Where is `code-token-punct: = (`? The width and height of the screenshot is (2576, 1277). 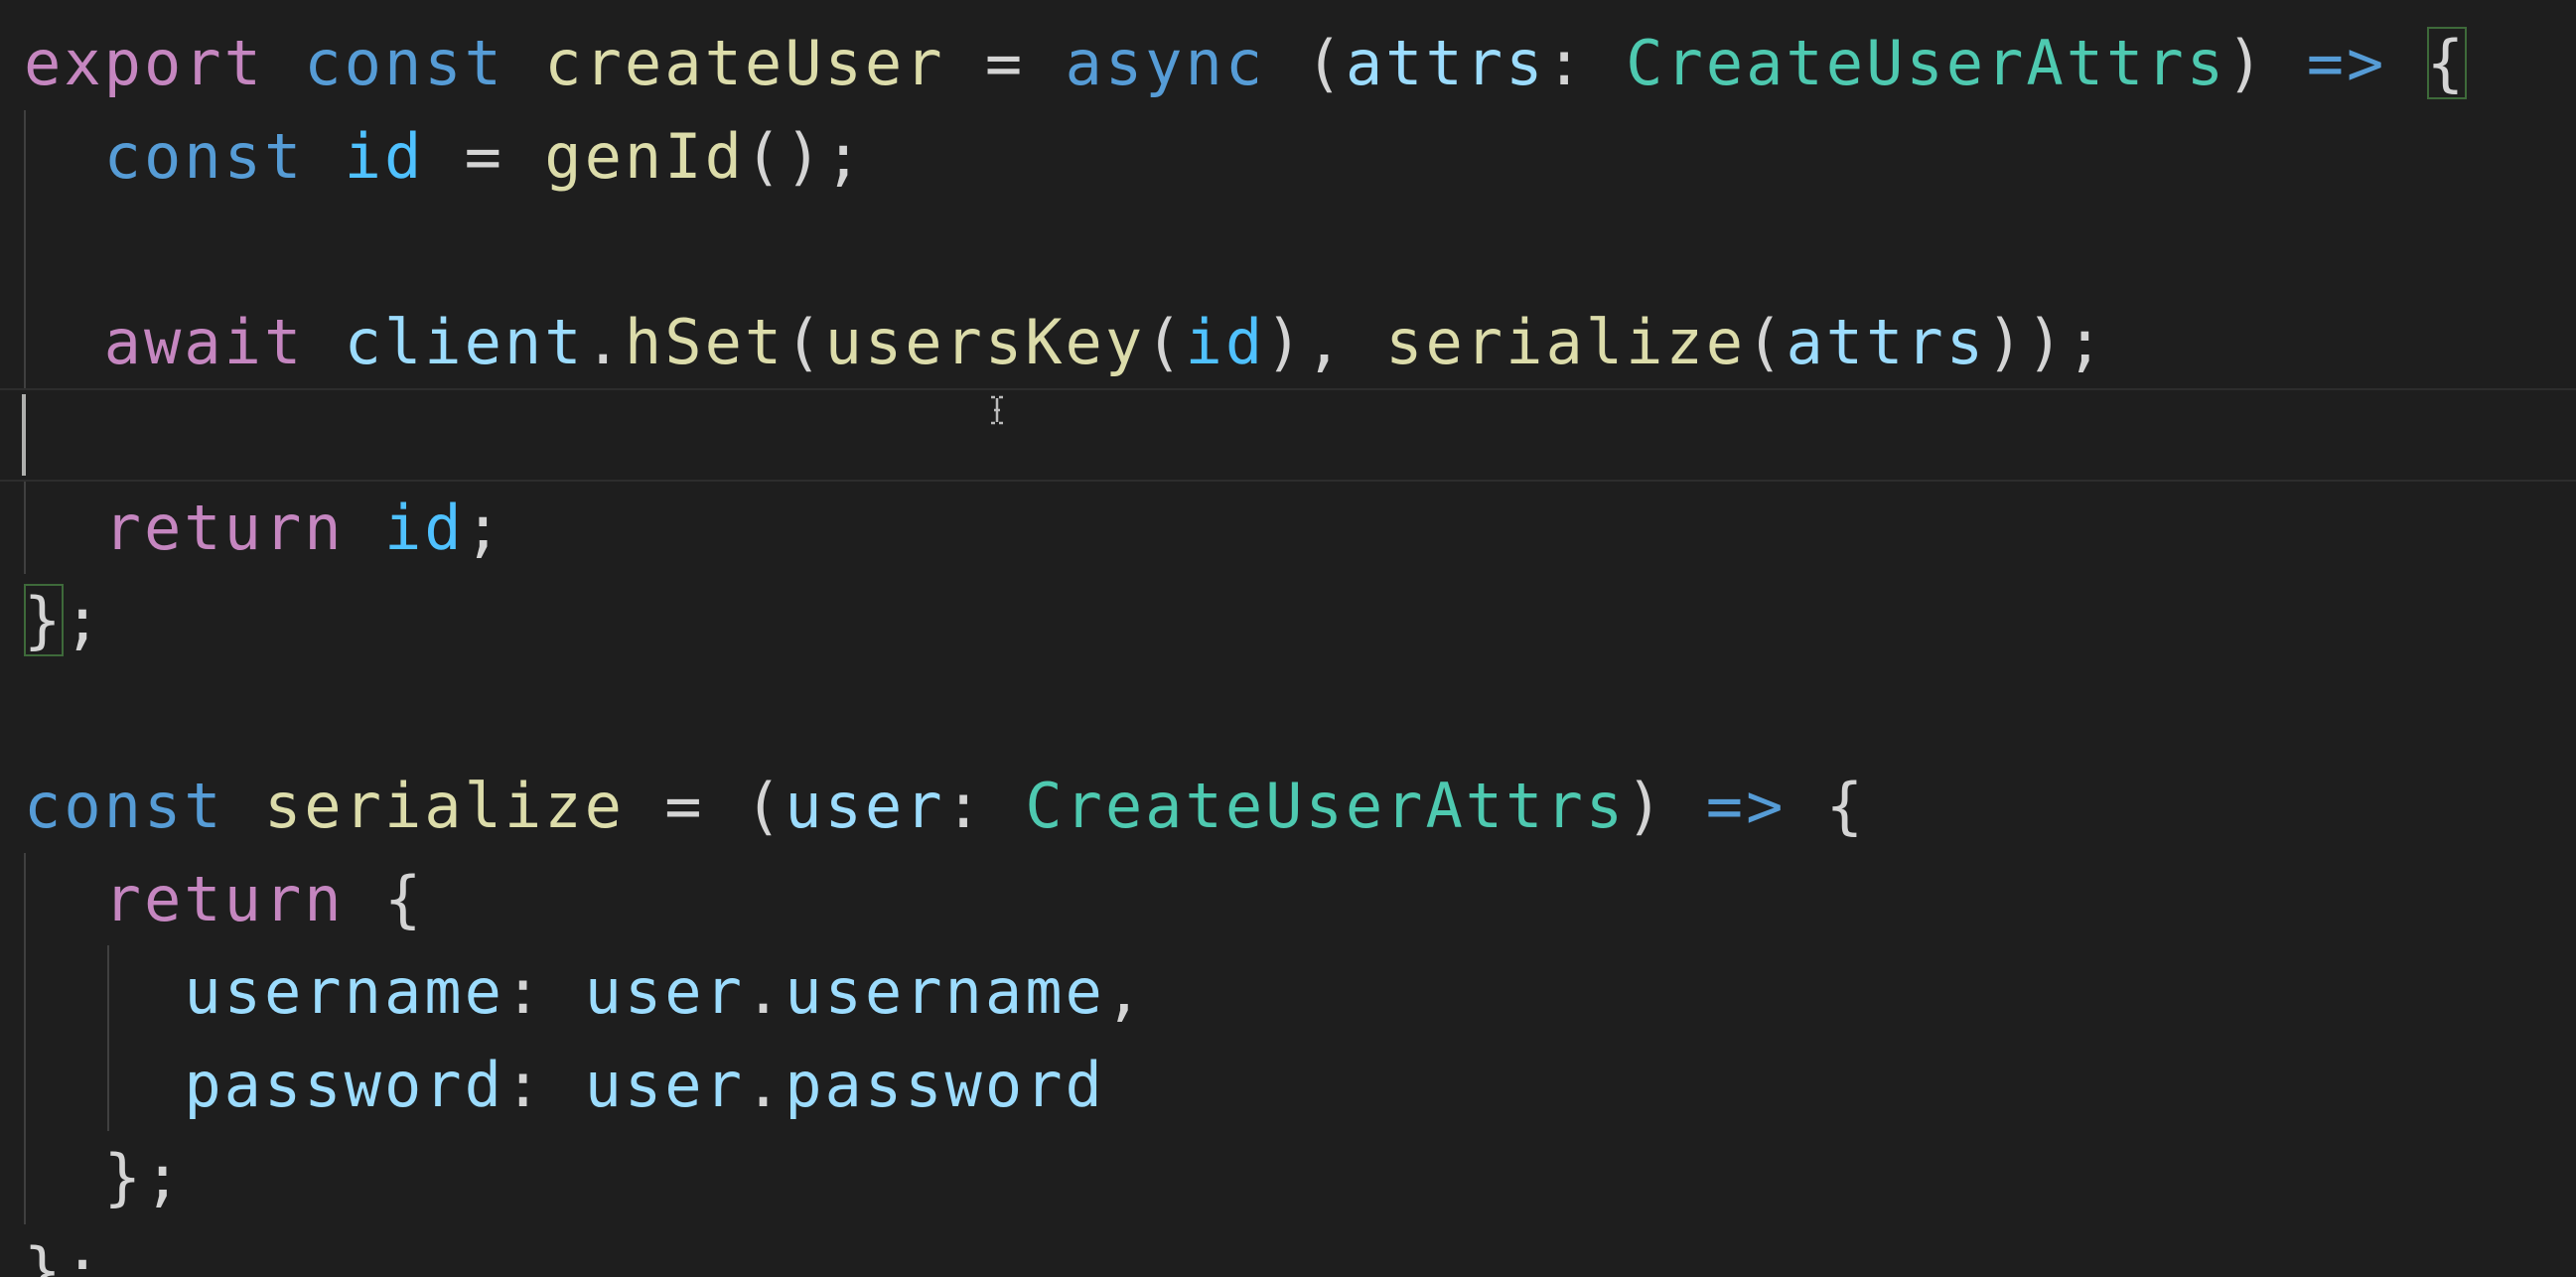 code-token-punct: = ( is located at coordinates (705, 806).